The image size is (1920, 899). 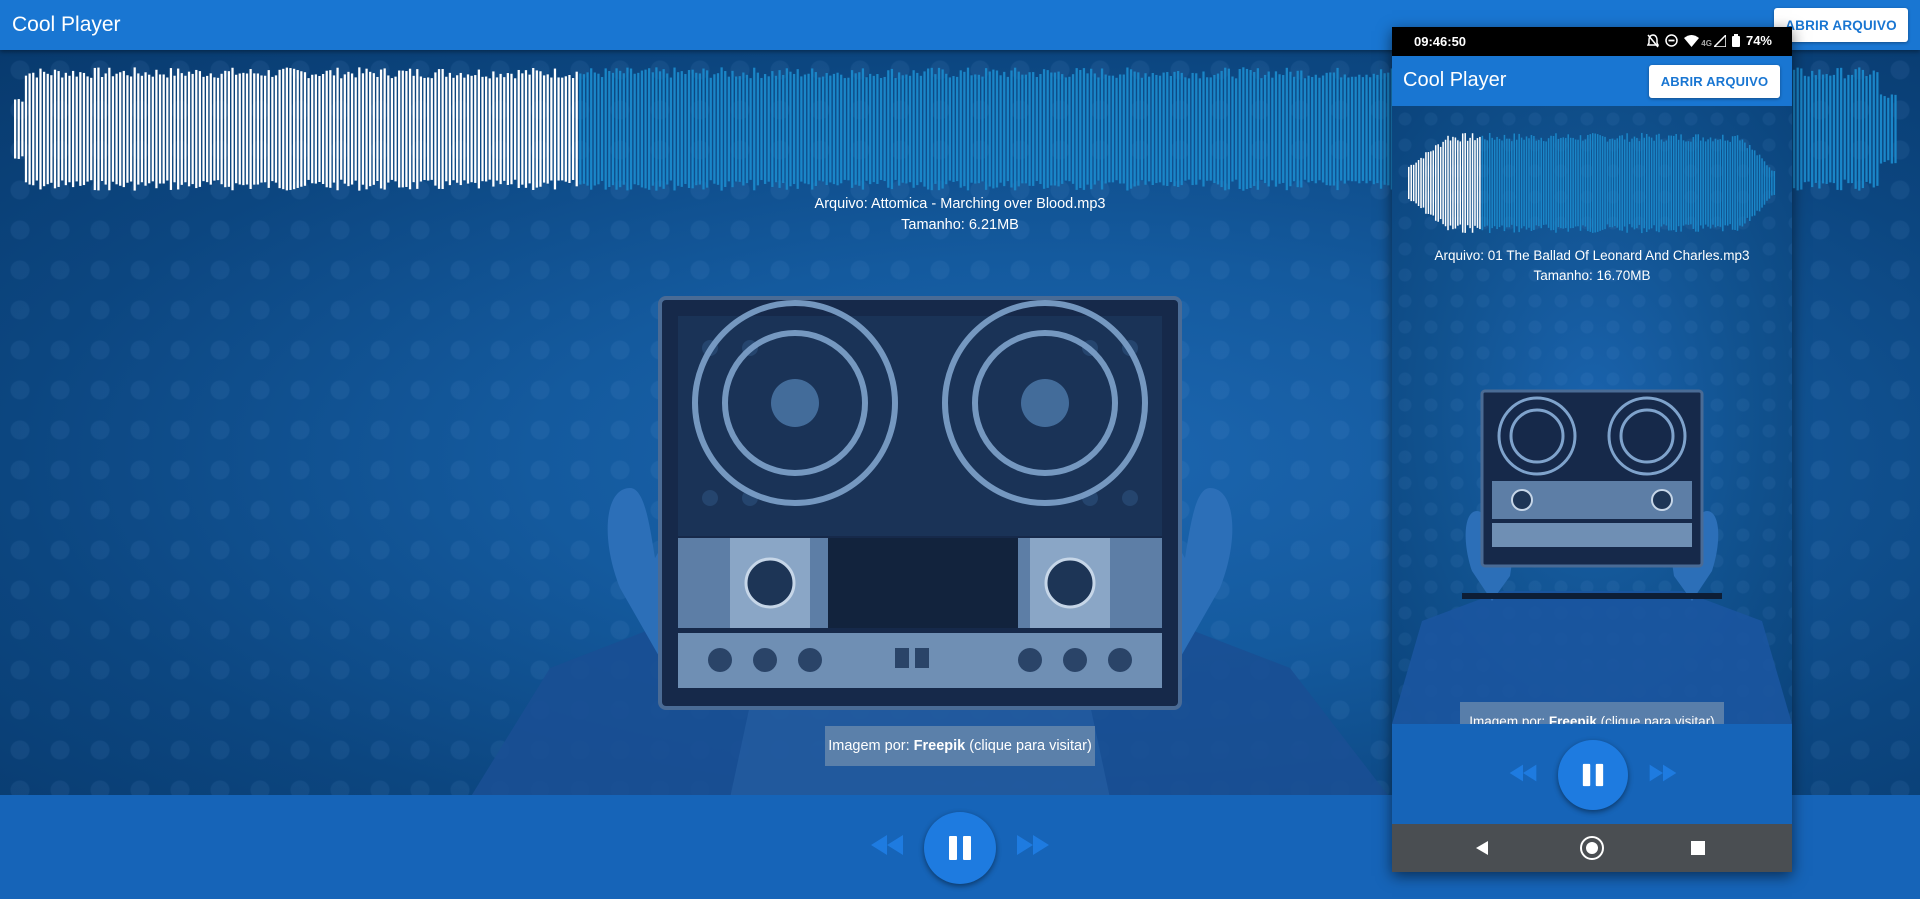 I want to click on phone-waveform, so click(x=1592, y=183).